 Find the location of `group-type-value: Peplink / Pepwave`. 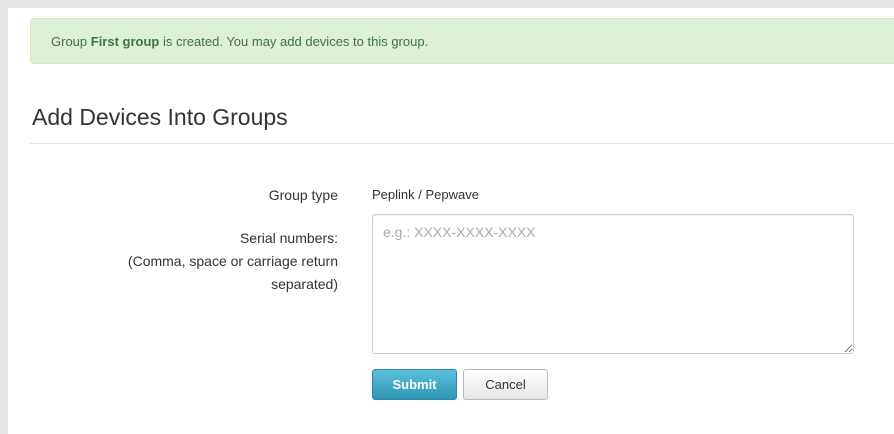

group-type-value: Peplink / Pepwave is located at coordinates (425, 194).